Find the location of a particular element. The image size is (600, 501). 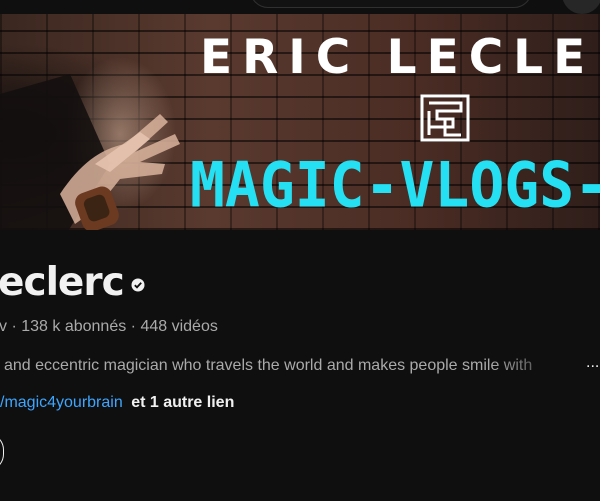

banner-title: ERIC LECLE is located at coordinates (398, 57).